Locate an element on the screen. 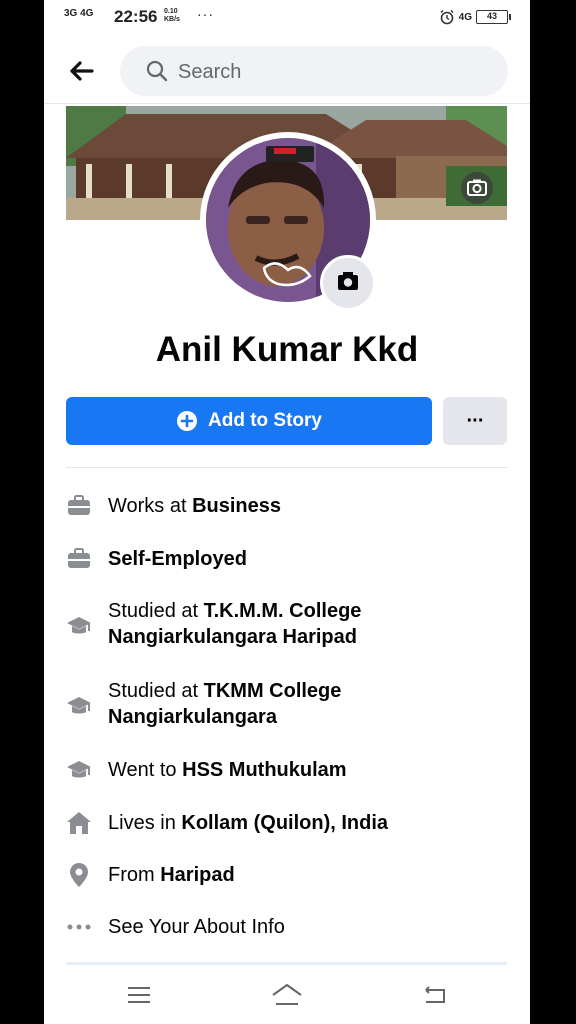 The height and width of the screenshot is (1024, 576). info-item-school: Went to HSS Muthukulam is located at coordinates (287, 770).